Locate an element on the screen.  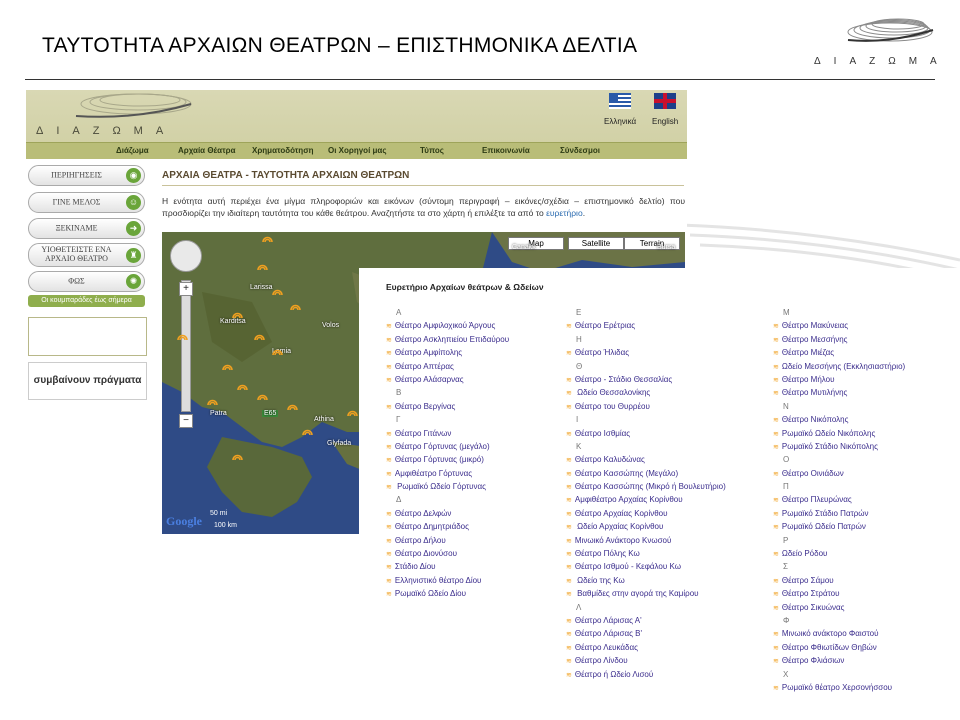
index-link: ευρετήριο is located at coordinates (564, 213).